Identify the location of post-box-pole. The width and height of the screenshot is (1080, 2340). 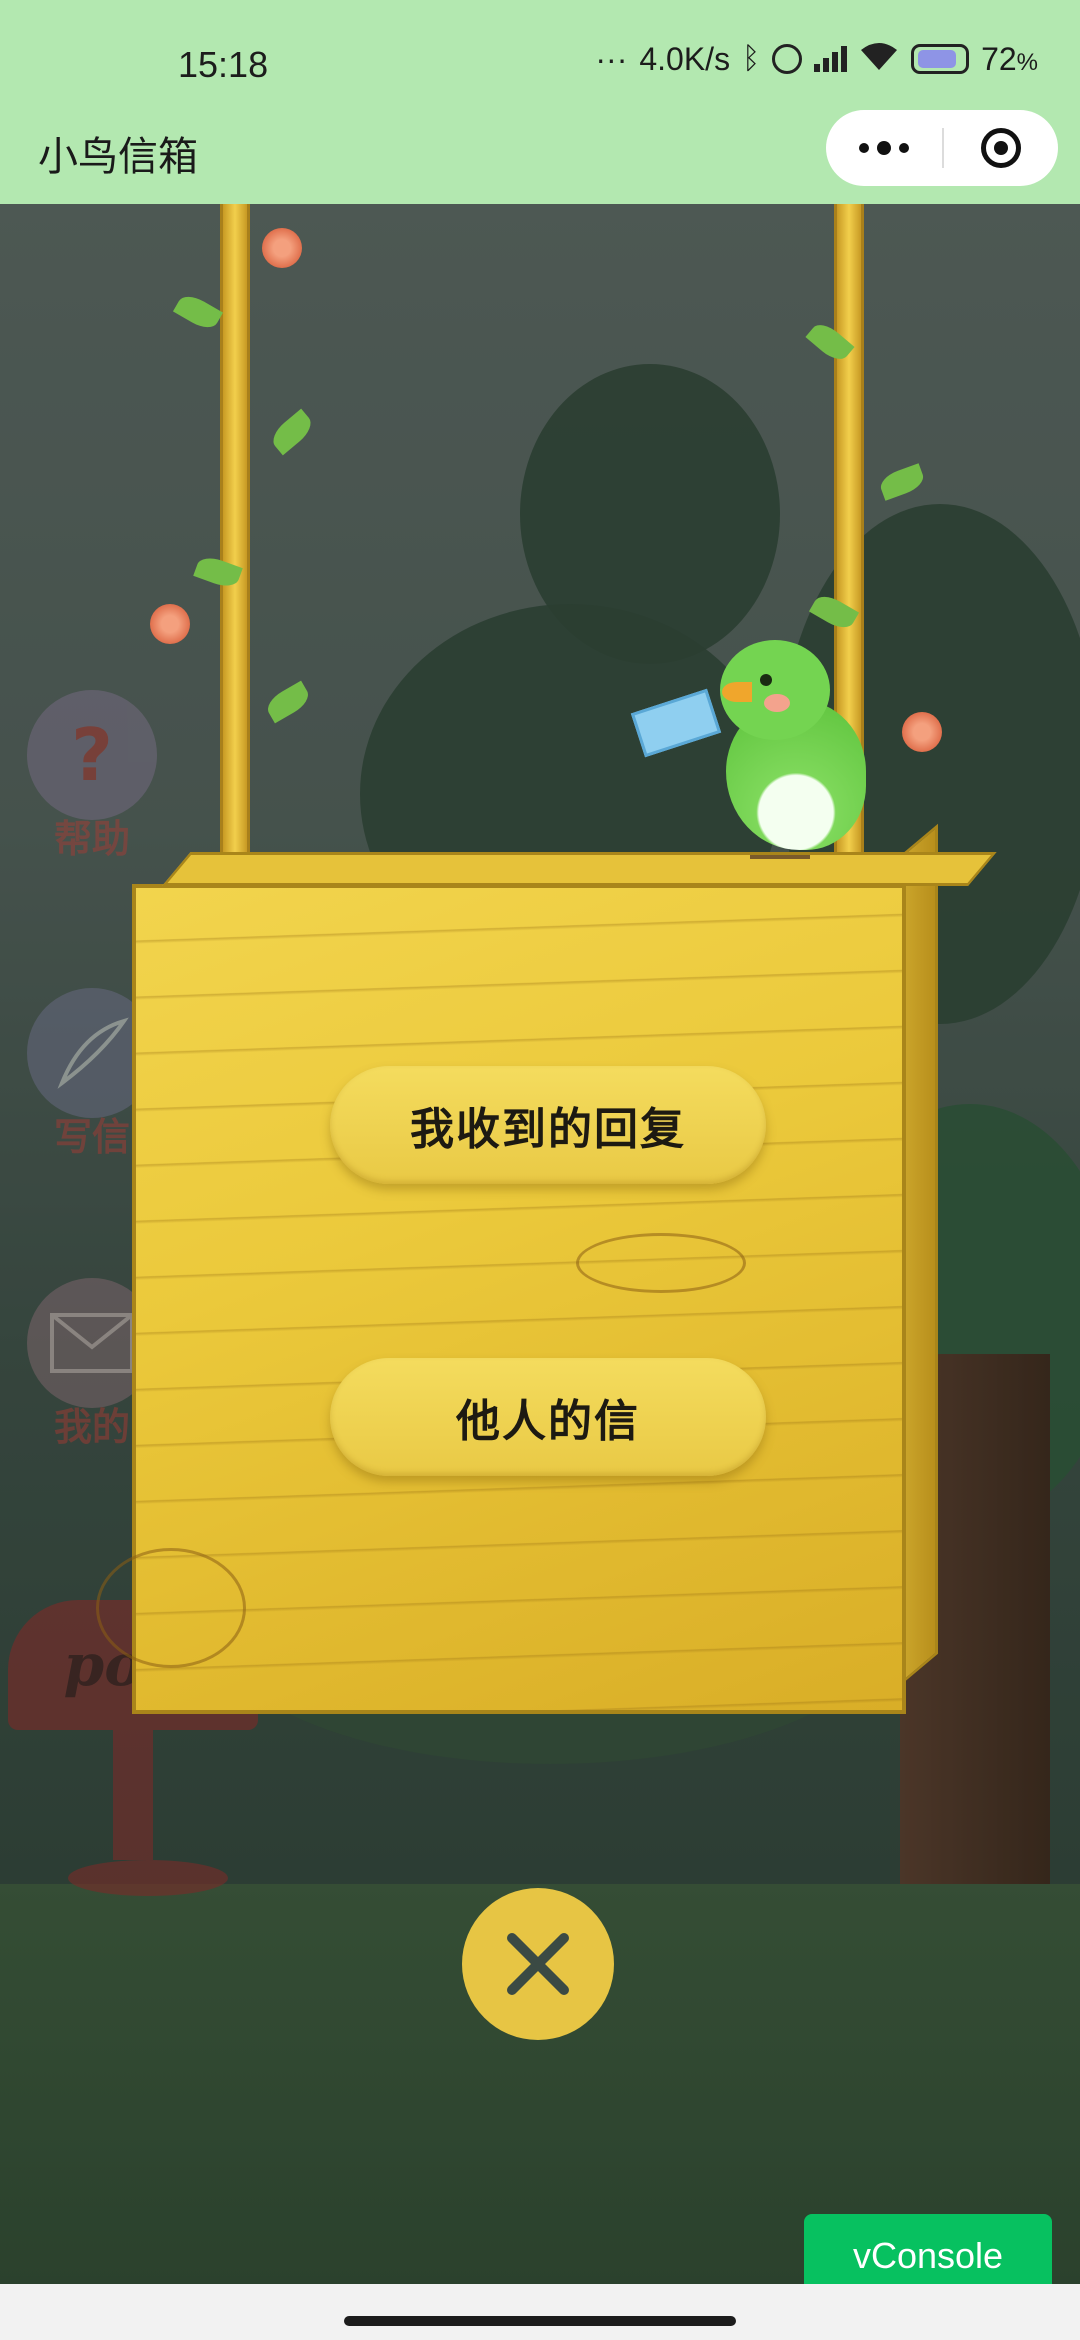
(133, 1795).